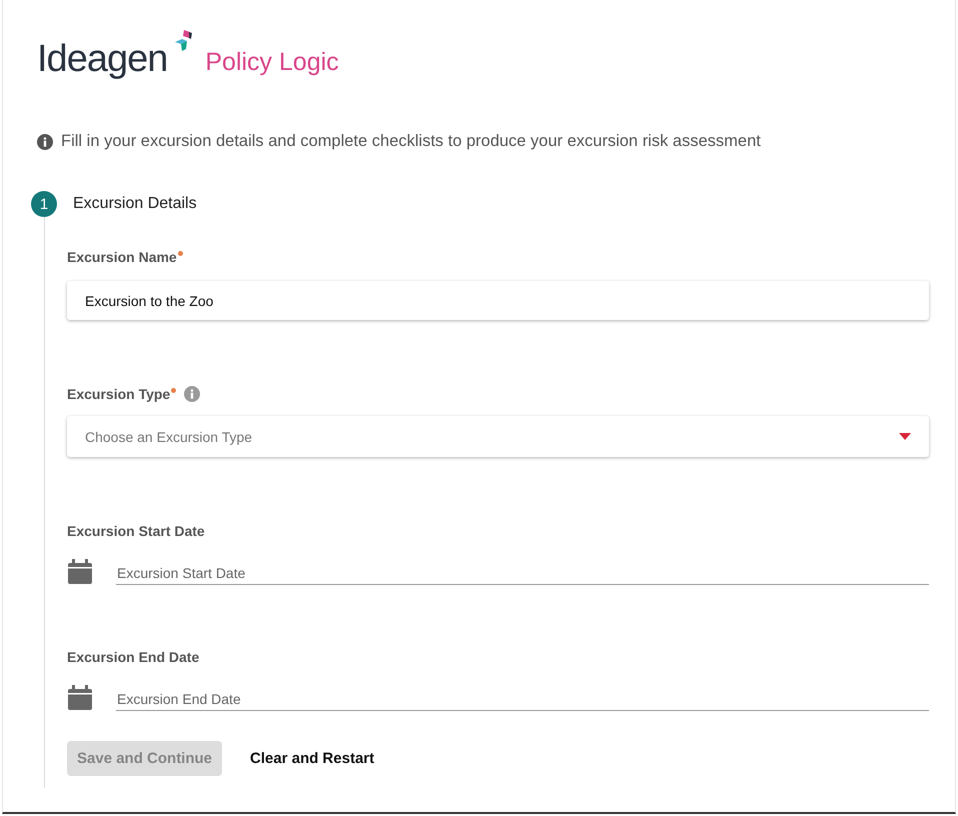  What do you see at coordinates (122, 257) in the screenshot?
I see `field-label: Excursion Name` at bounding box center [122, 257].